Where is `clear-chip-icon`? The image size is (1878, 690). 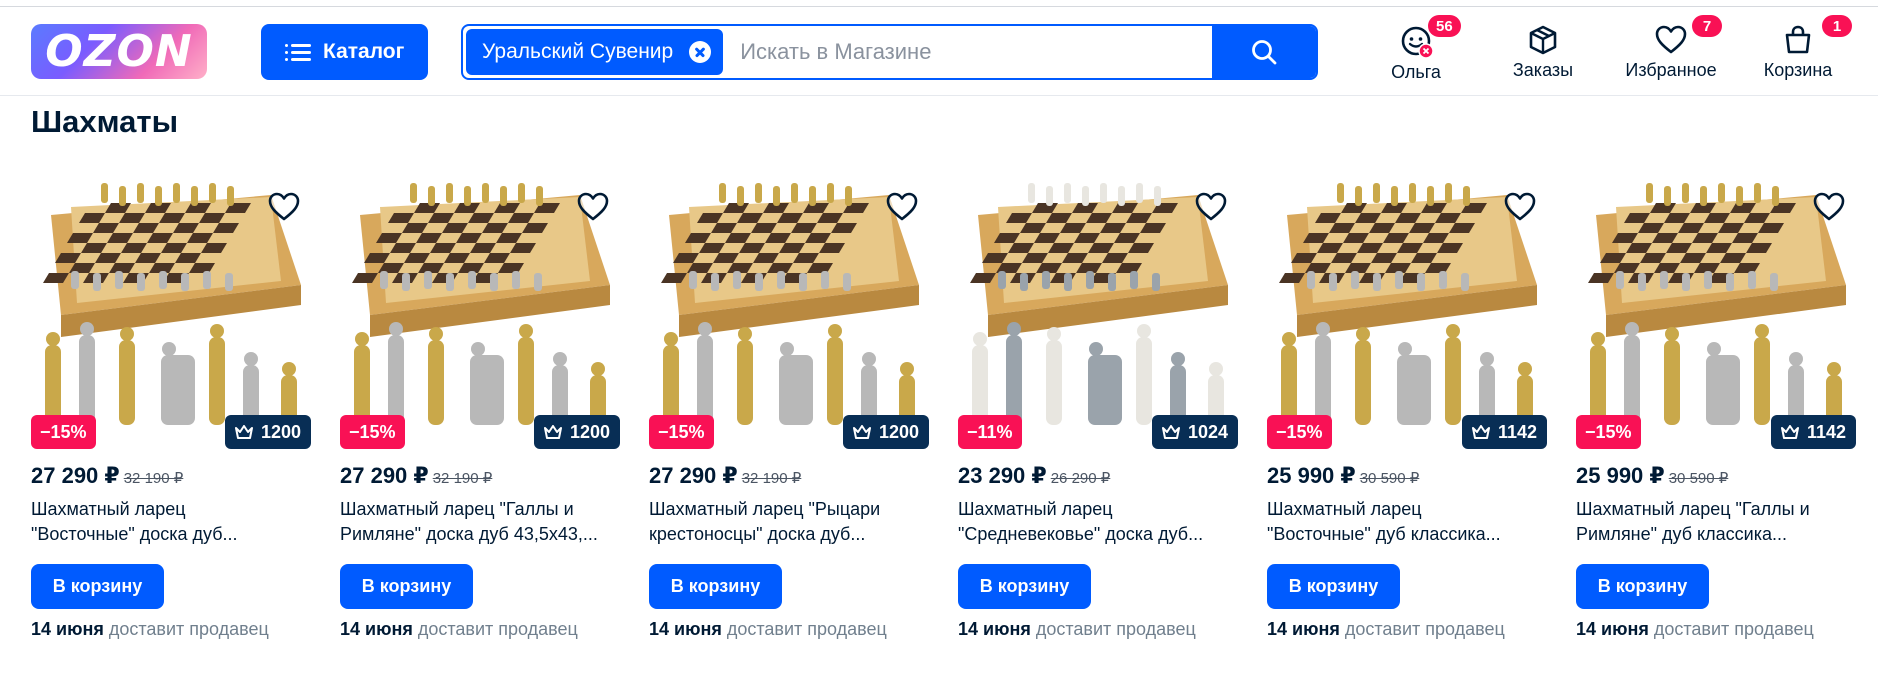 clear-chip-icon is located at coordinates (700, 52).